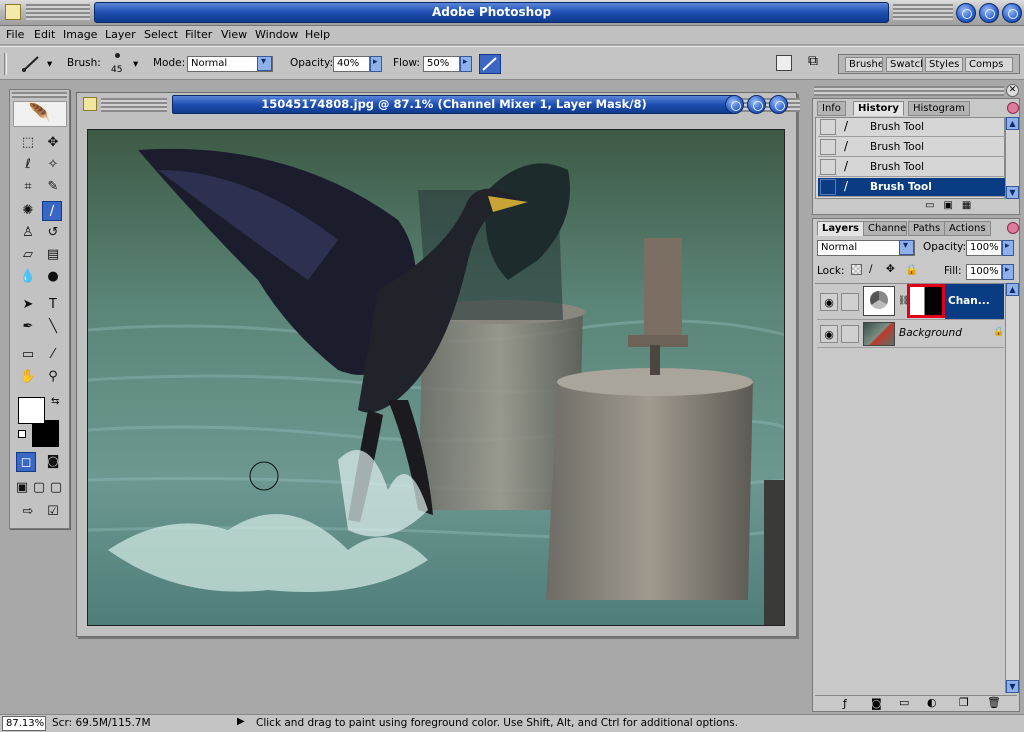 This screenshot has height=732, width=1024. I want to click on tab-comps: Comps, so click(989, 64).